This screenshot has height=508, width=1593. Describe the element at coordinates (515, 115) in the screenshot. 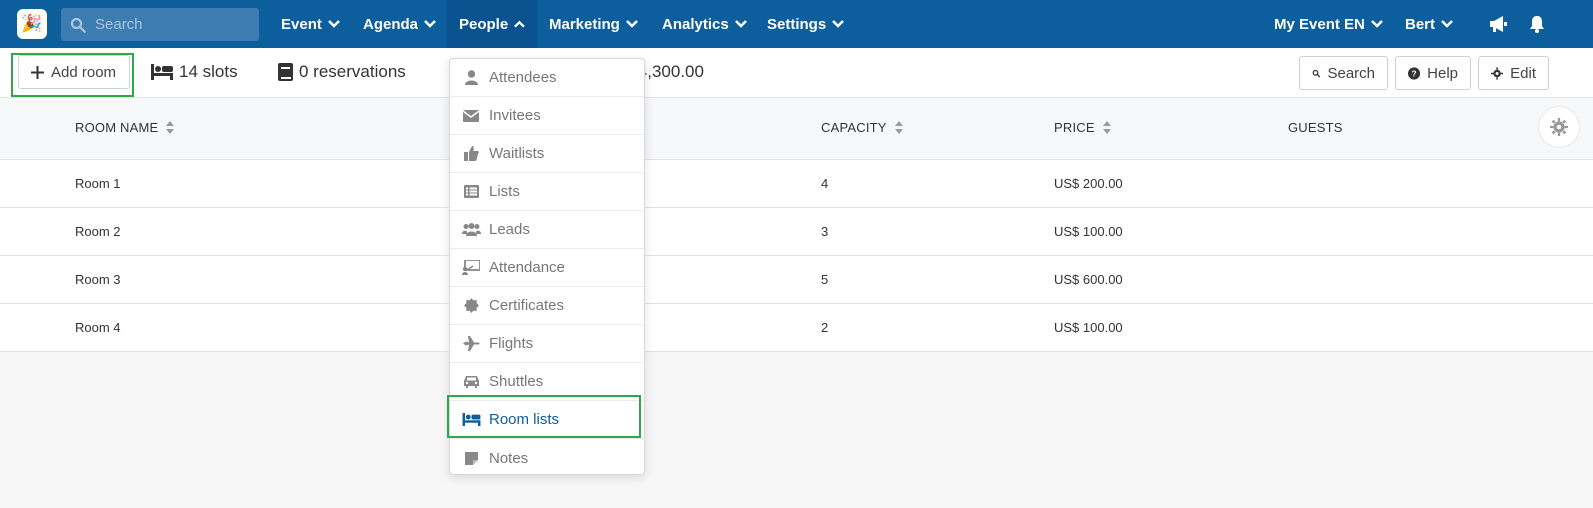

I see `menu-item-label: Invitees` at that location.